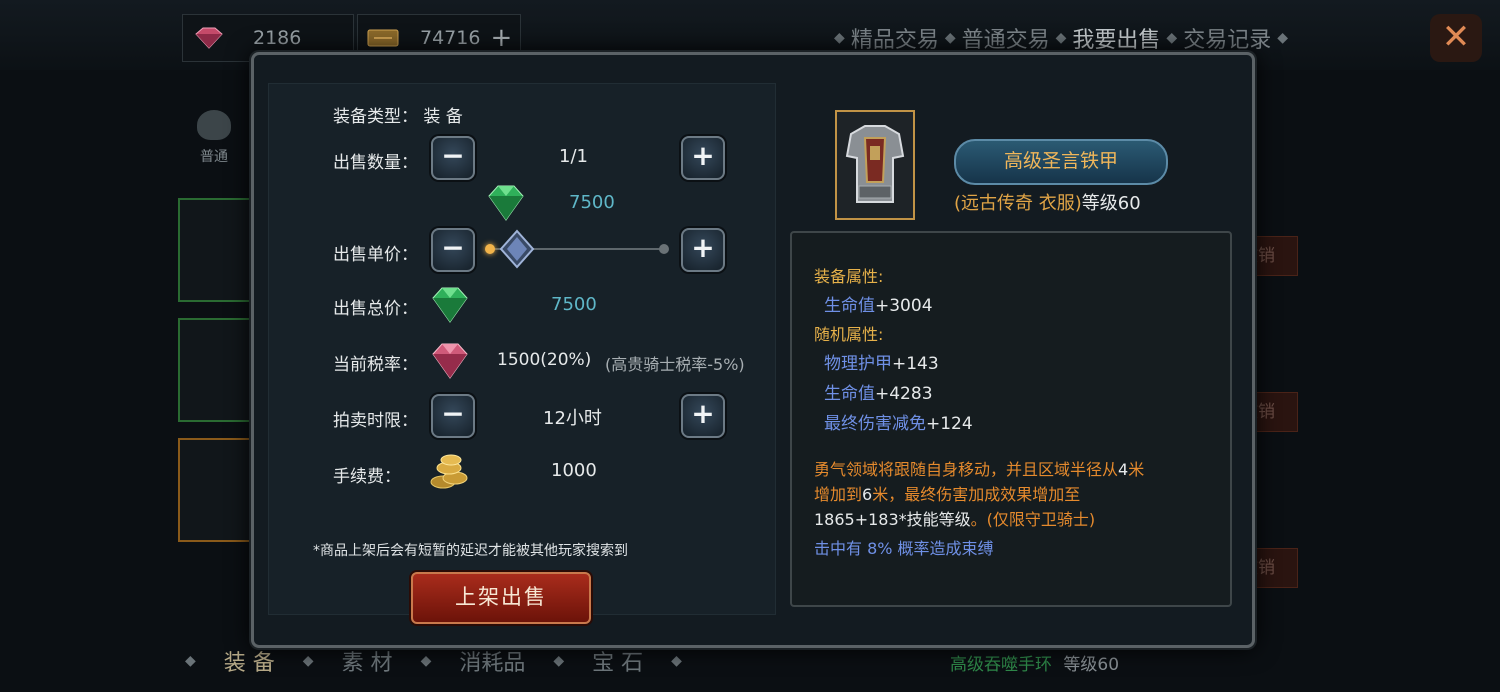  What do you see at coordinates (904, 306) in the screenshot?
I see `attr-value: +3004` at bounding box center [904, 306].